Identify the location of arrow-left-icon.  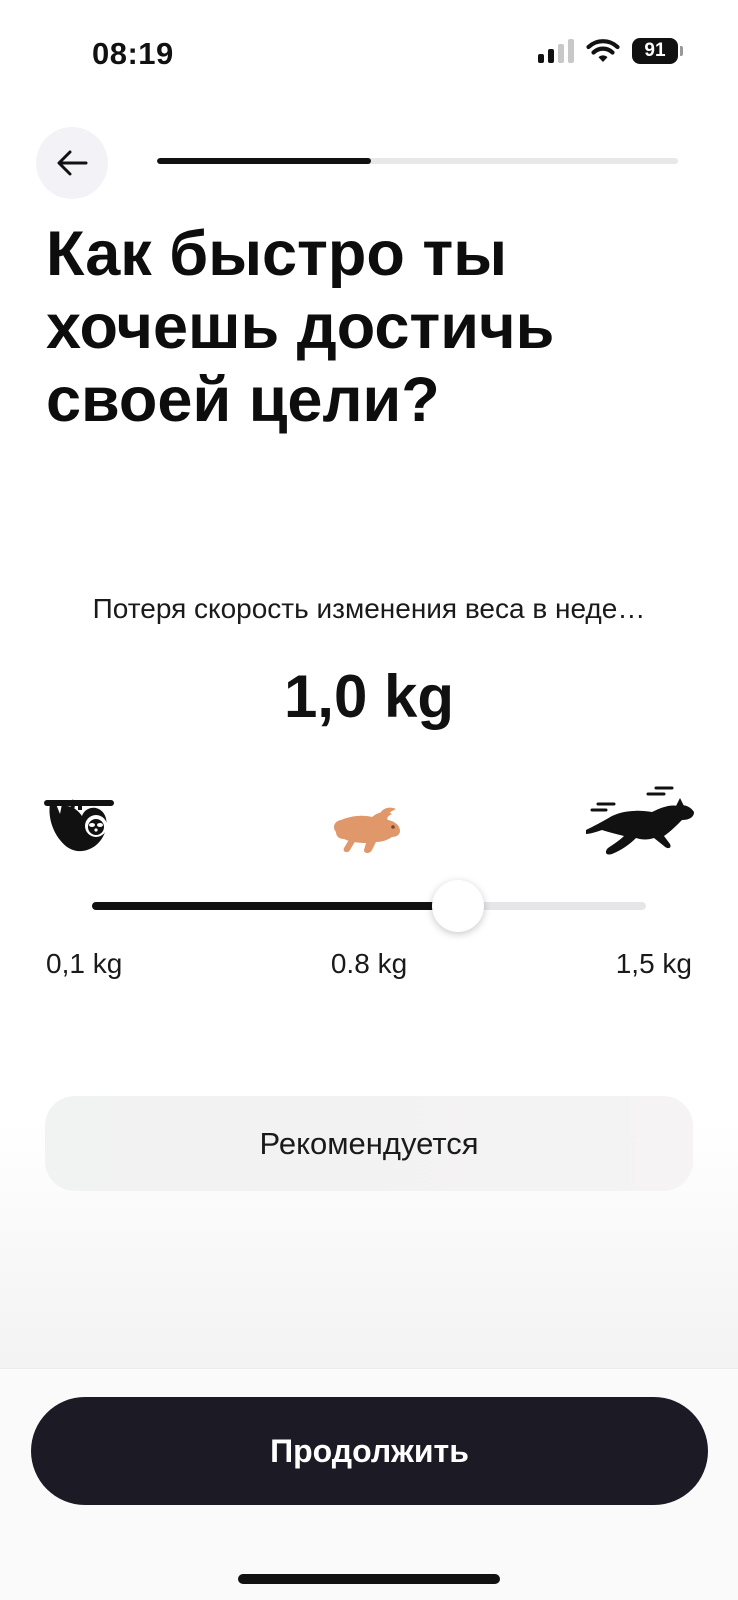
(72, 163).